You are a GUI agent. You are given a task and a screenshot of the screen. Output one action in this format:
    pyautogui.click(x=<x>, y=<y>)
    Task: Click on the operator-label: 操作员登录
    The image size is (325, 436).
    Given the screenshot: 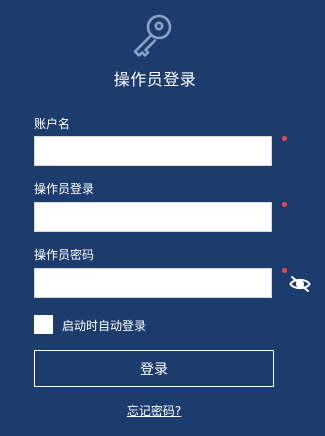 What is the action you would take?
    pyautogui.click(x=64, y=189)
    